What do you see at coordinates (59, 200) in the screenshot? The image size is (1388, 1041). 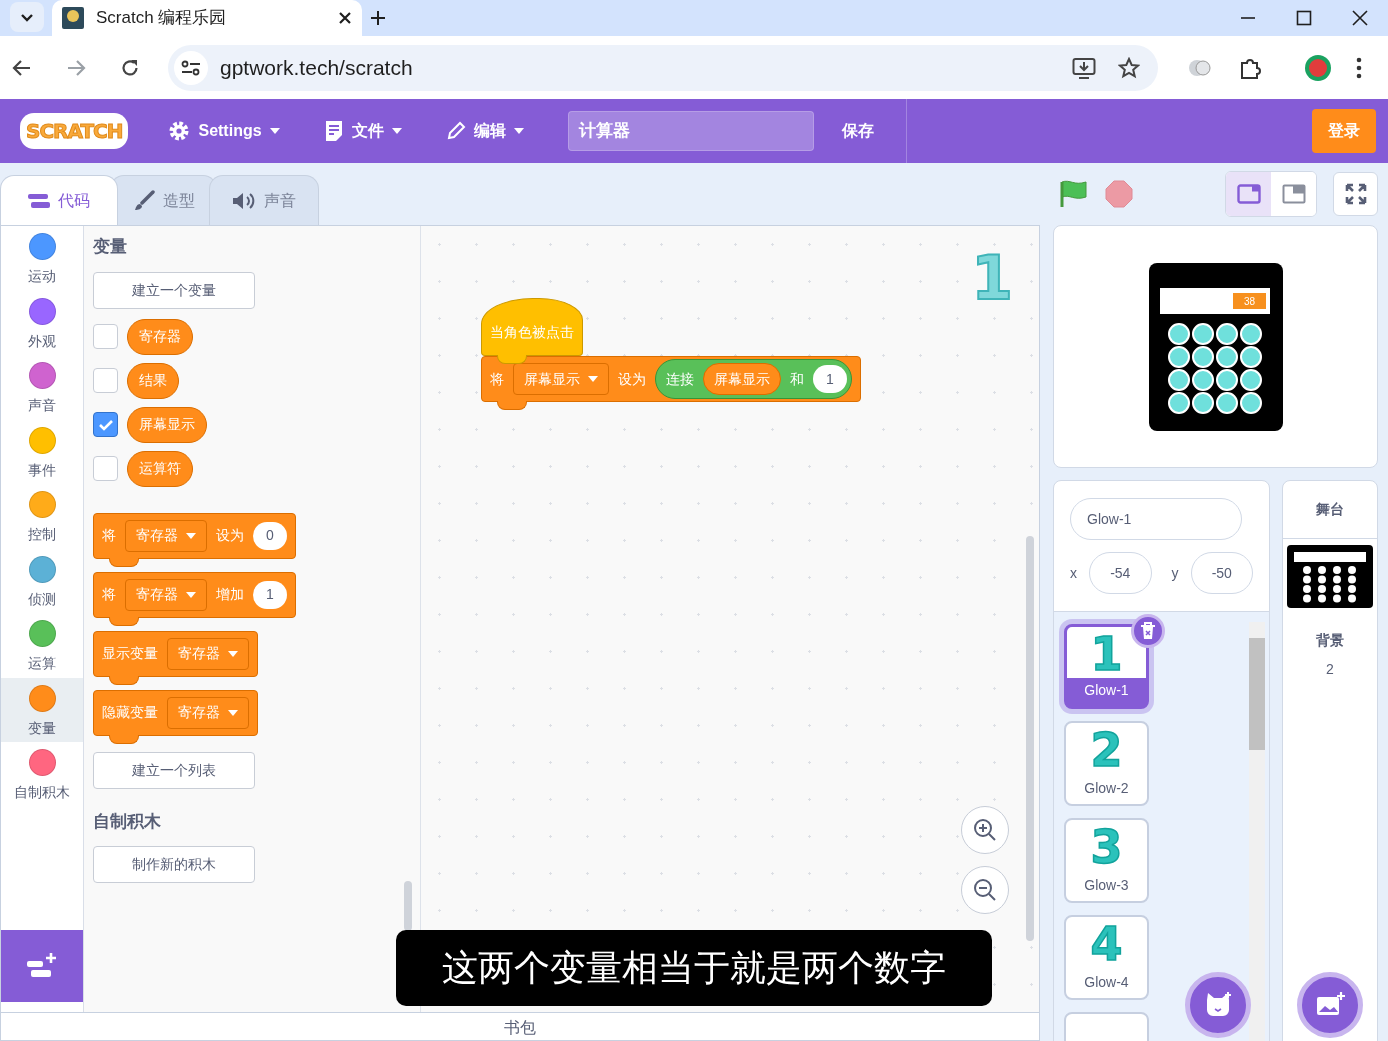 I see `editor-tab: 代码` at bounding box center [59, 200].